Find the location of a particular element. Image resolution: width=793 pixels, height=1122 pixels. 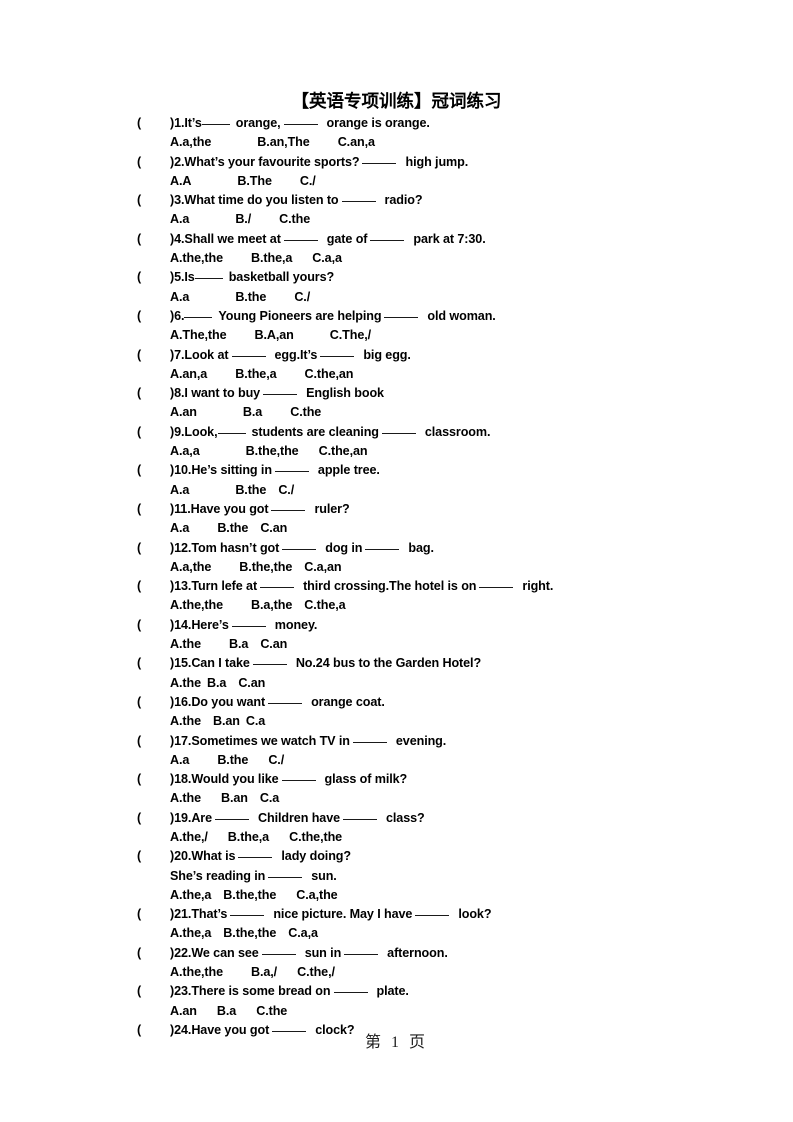

option-b: B.an,The is located at coordinates (283, 142).